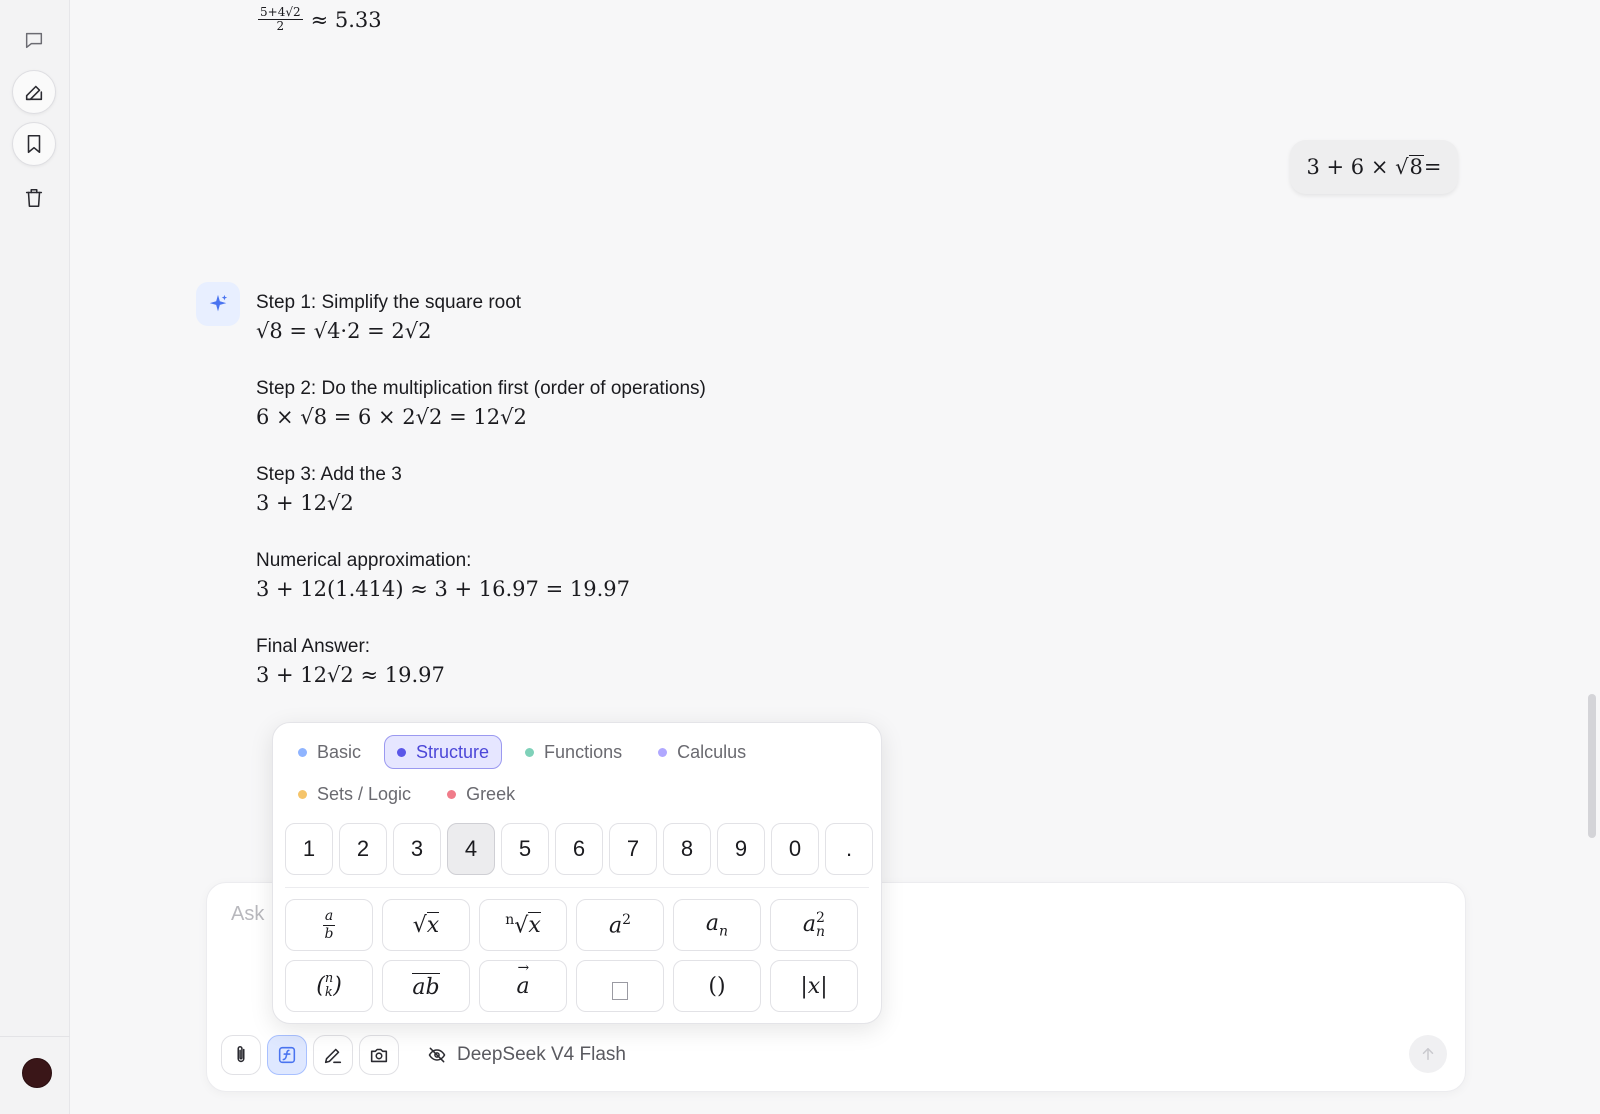 The image size is (1600, 1114). What do you see at coordinates (426, 925) in the screenshot?
I see `sqrt-template-key: √x` at bounding box center [426, 925].